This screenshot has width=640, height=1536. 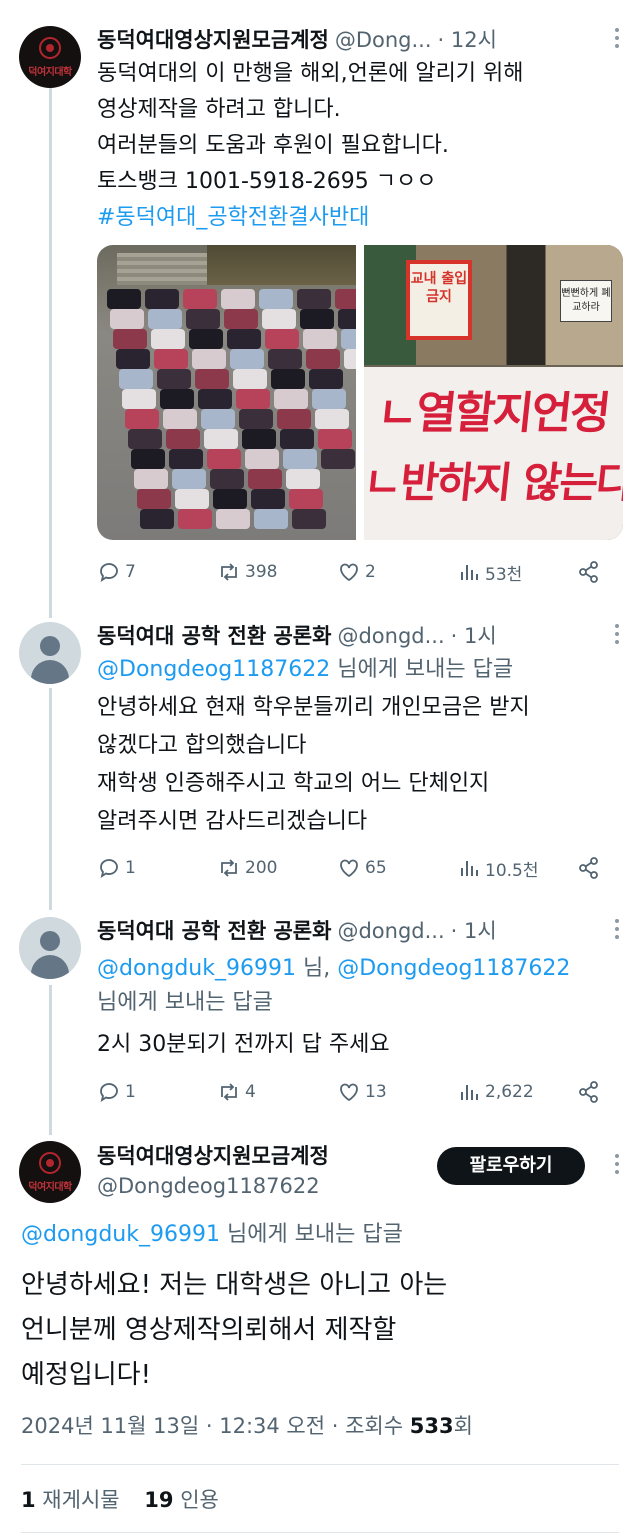 I want to click on tweet-text-line: 재학생 인증해주시고 학교의 어느 단체인지, so click(x=293, y=783).